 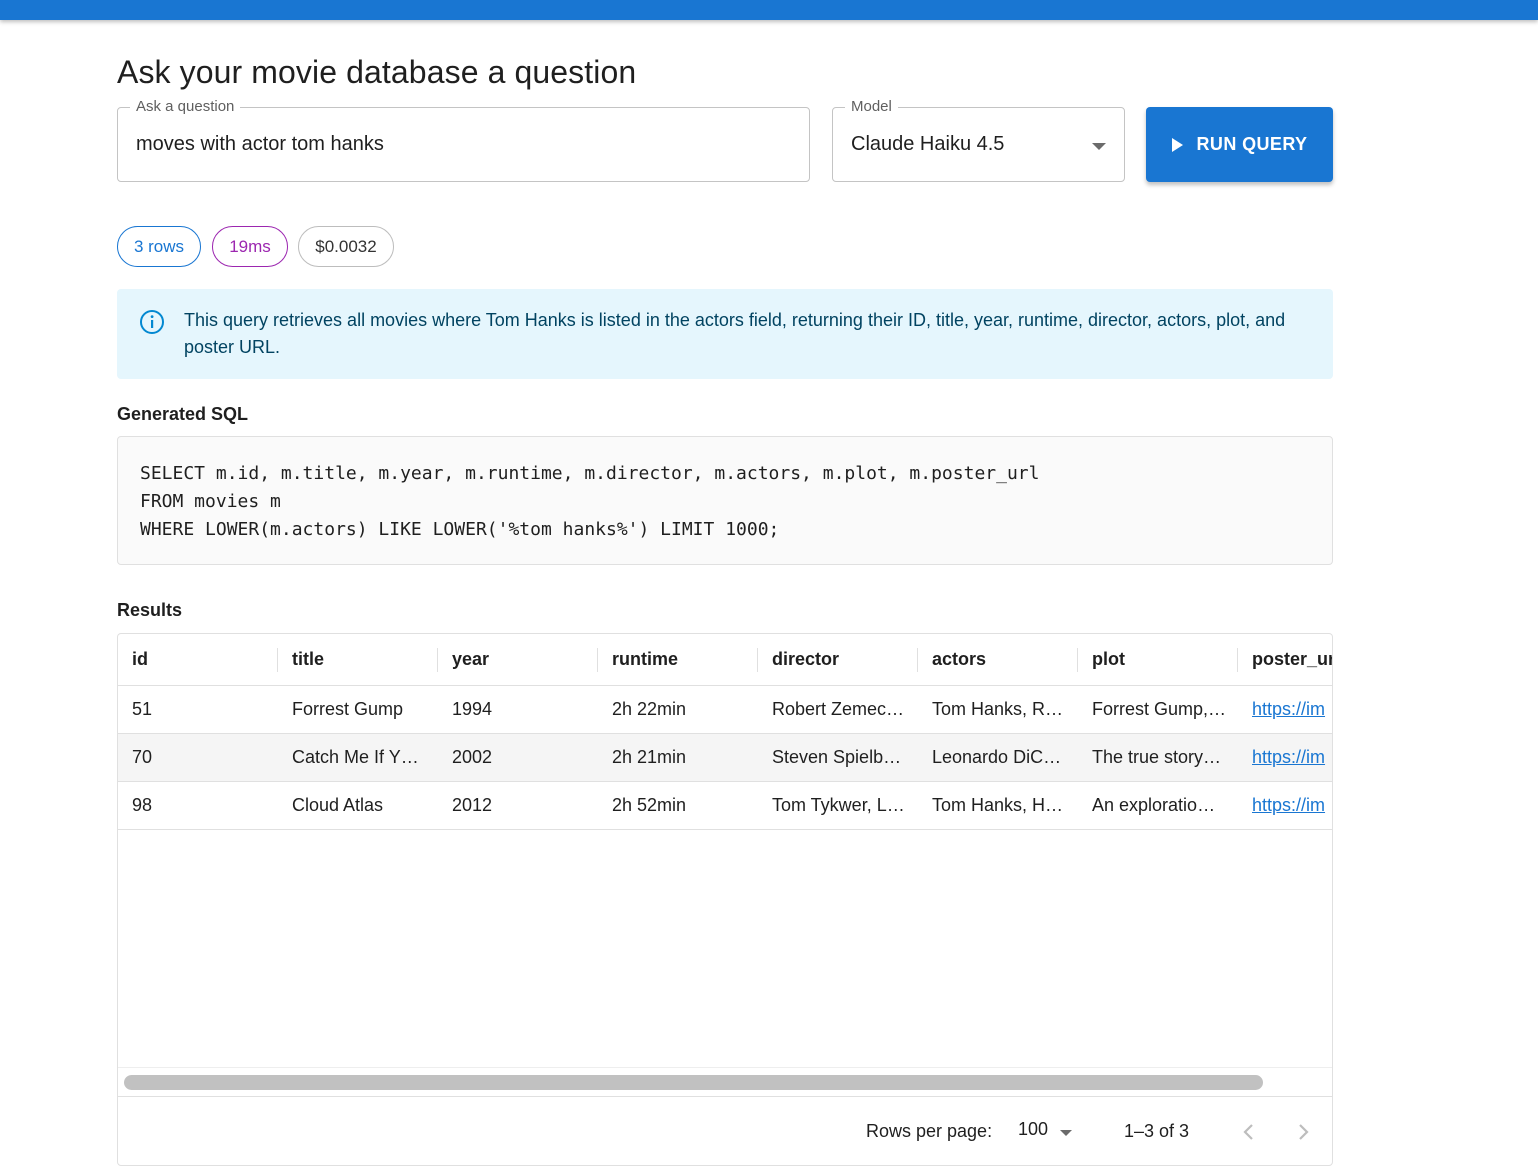 What do you see at coordinates (838, 659) in the screenshot?
I see `column-header-director: director` at bounding box center [838, 659].